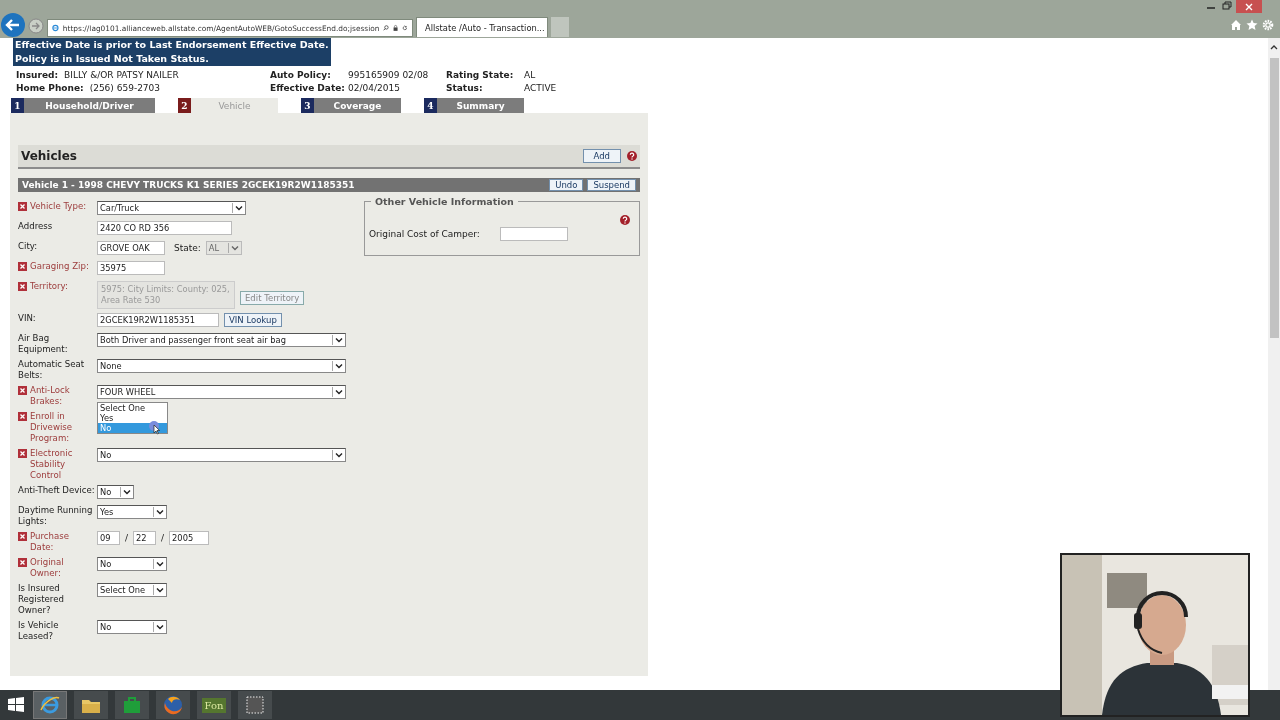 The width and height of the screenshot is (1280, 720). What do you see at coordinates (430, 105) in the screenshot?
I see `step-number: 4` at bounding box center [430, 105].